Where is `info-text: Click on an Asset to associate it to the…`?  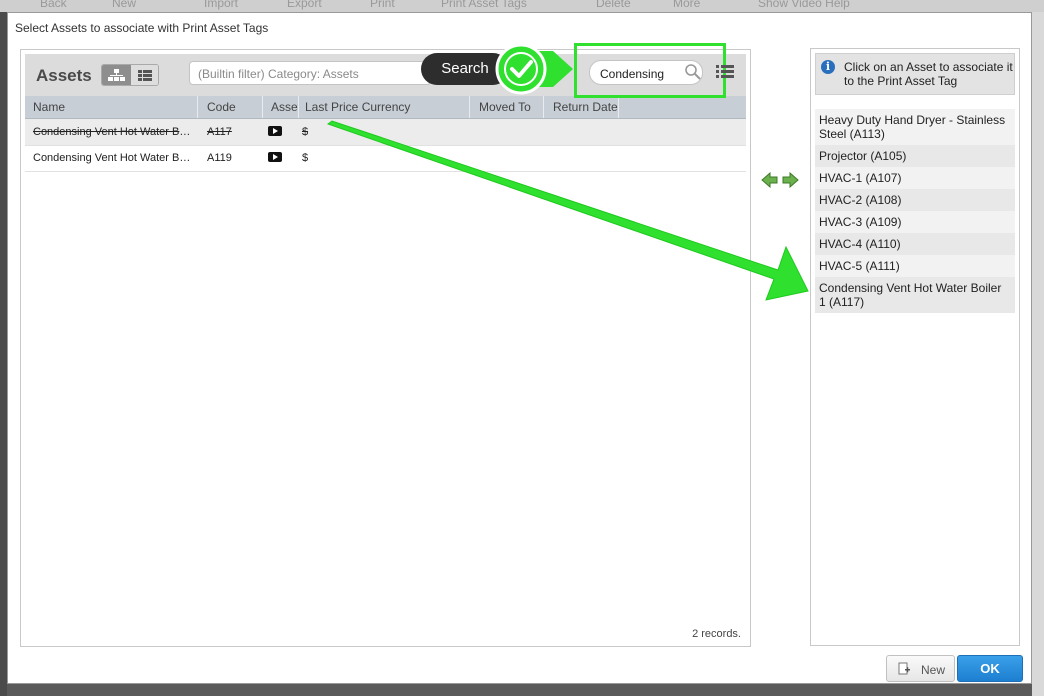 info-text: Click on an Asset to associate it to the… is located at coordinates (928, 74).